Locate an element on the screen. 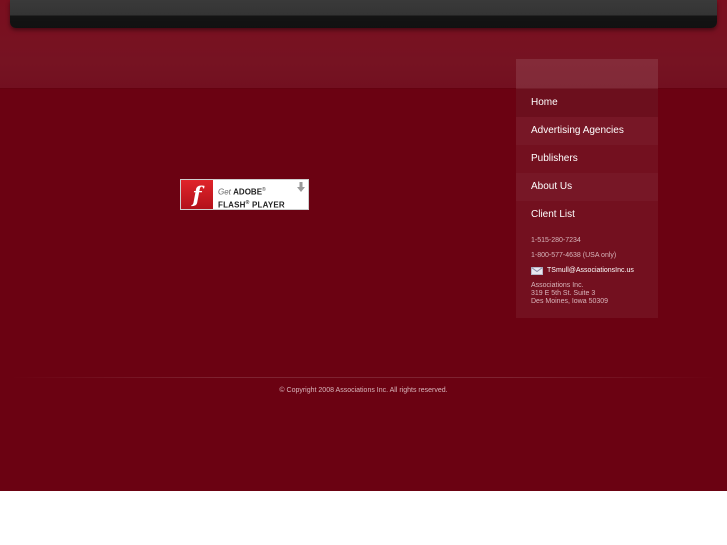 This screenshot has width=727, height=545. mail-icon is located at coordinates (537, 270).